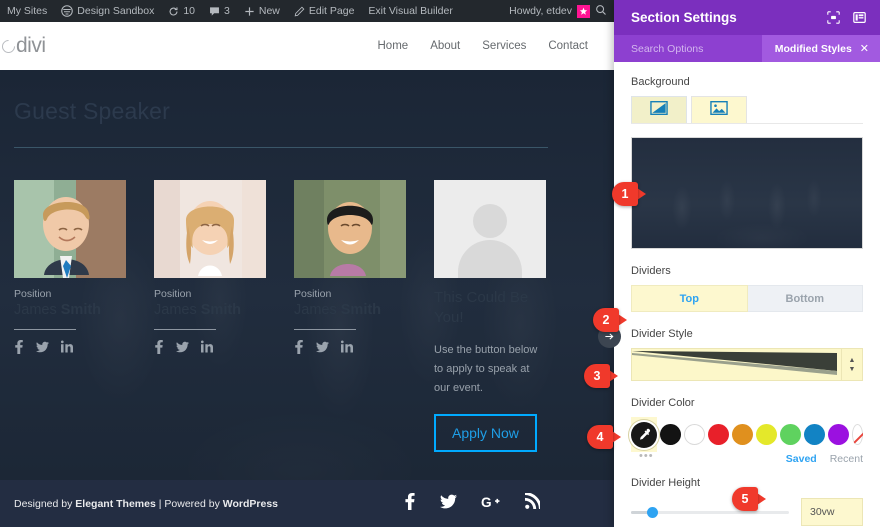 The height and width of the screenshot is (527, 880). What do you see at coordinates (250, 504) in the screenshot?
I see `footer-brand-wordpress: WordPress` at bounding box center [250, 504].